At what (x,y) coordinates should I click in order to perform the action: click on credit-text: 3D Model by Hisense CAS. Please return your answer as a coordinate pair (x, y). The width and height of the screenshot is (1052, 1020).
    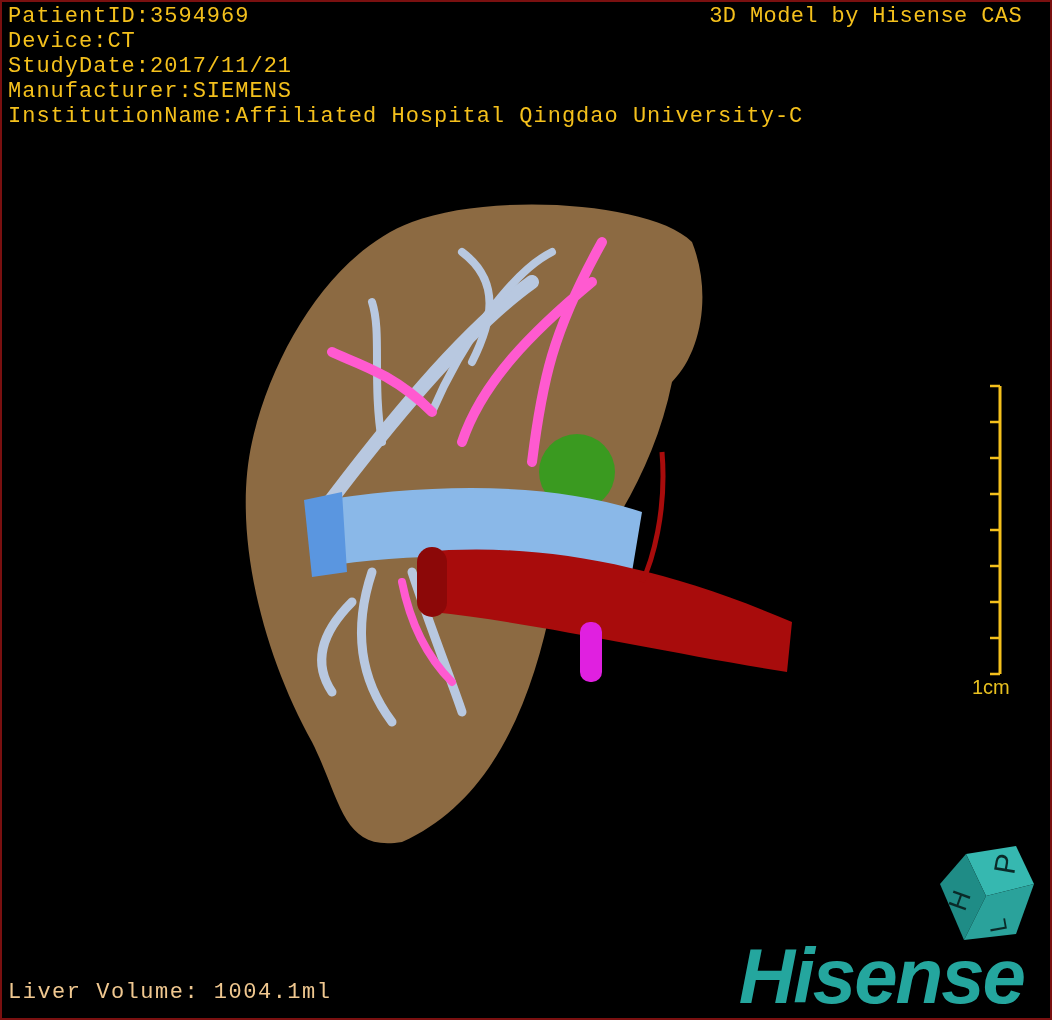
    Looking at the image, I should click on (865, 16).